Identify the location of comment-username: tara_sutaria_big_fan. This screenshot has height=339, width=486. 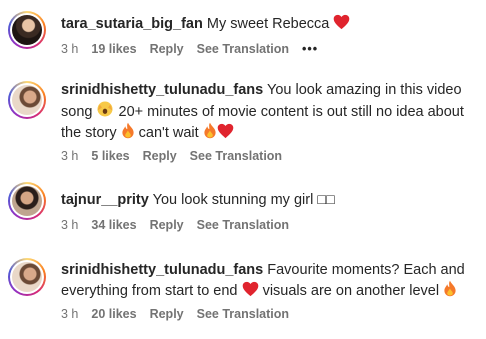
(132, 24).